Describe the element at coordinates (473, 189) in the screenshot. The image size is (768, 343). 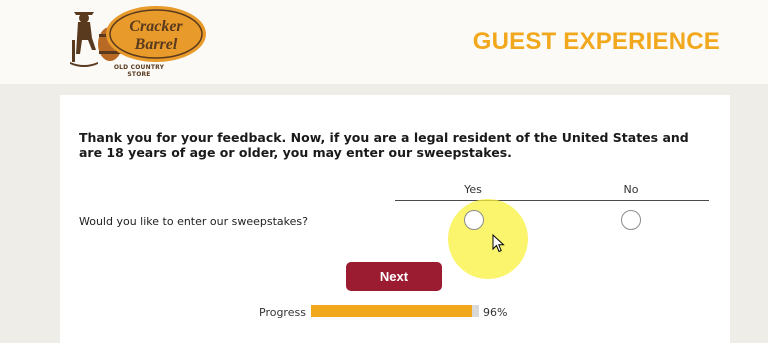
I see `column-header-yes: Yes` at that location.